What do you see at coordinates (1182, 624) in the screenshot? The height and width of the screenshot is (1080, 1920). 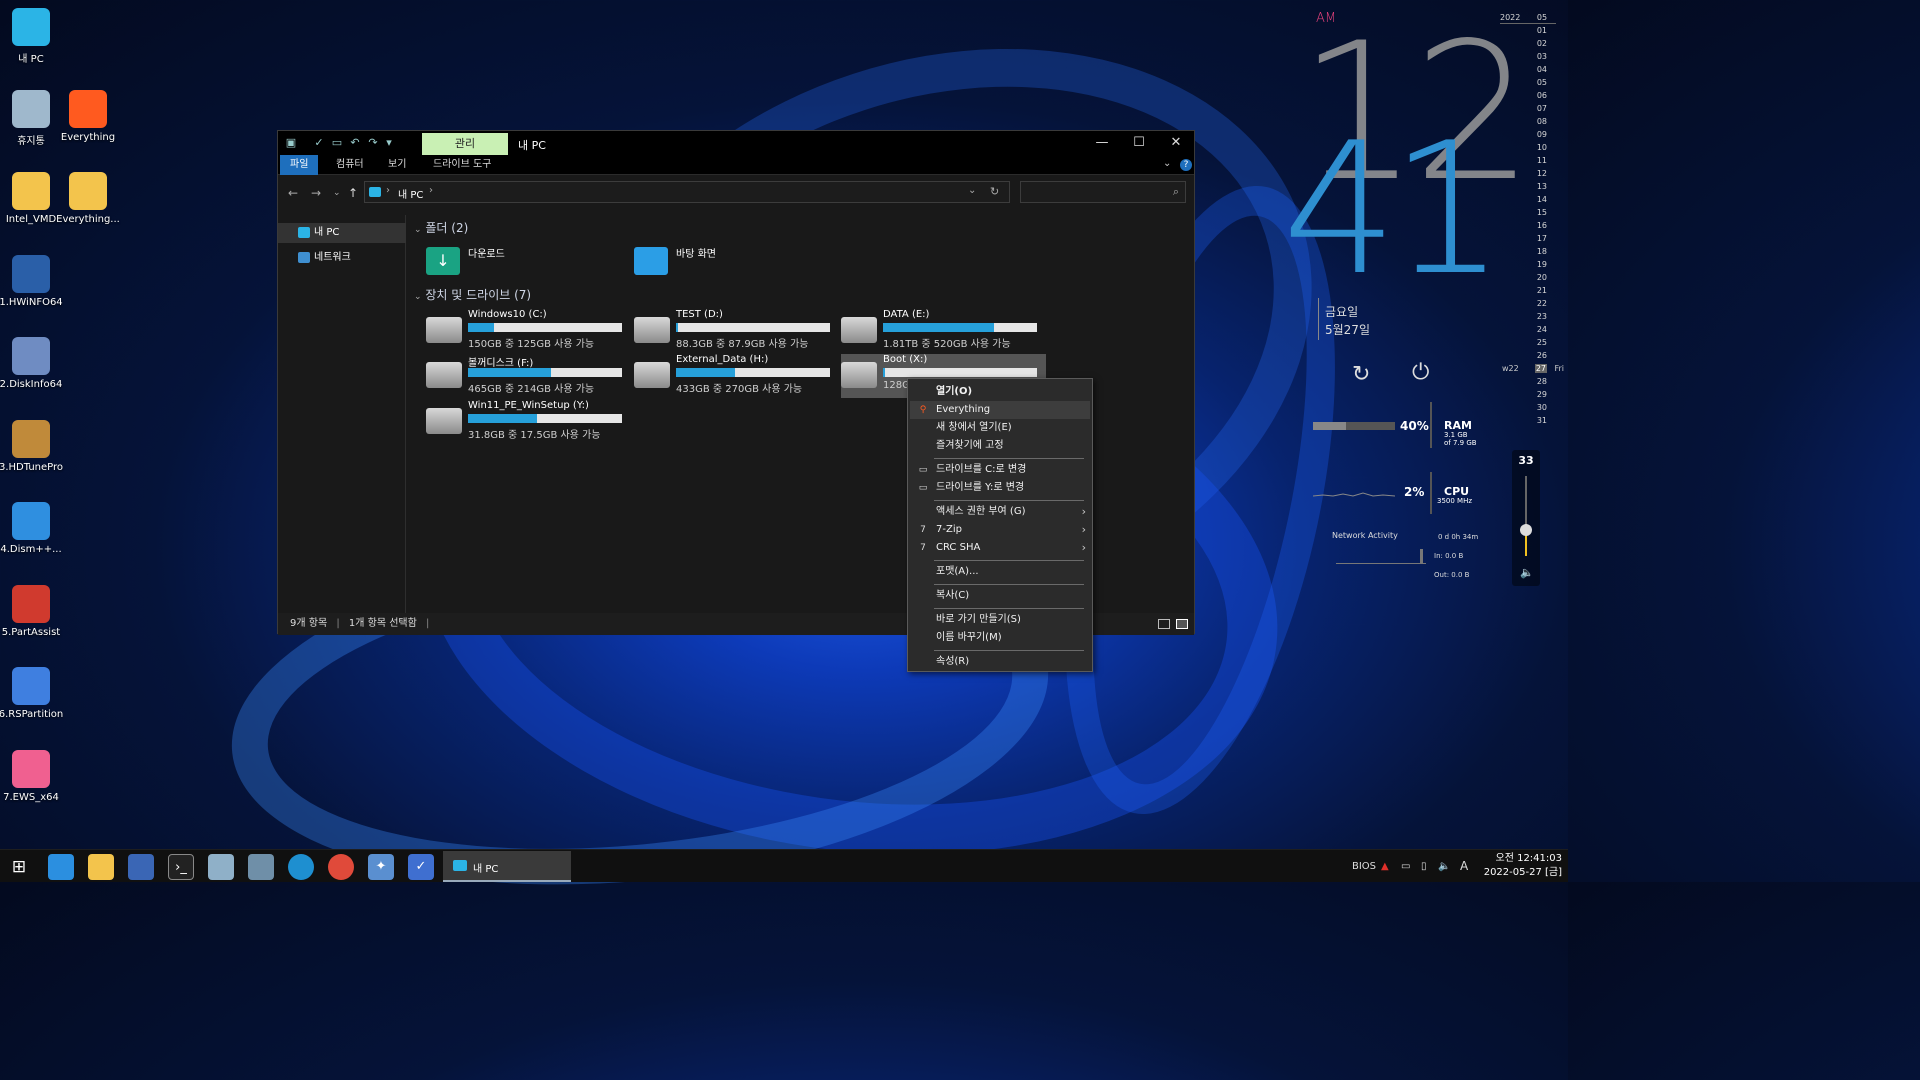 I see `large-icons-view-icon` at bounding box center [1182, 624].